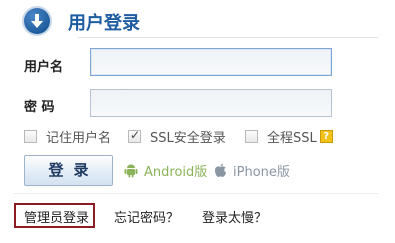 The height and width of the screenshot is (243, 395). What do you see at coordinates (39, 107) in the screenshot?
I see `password-label: 密 码` at bounding box center [39, 107].